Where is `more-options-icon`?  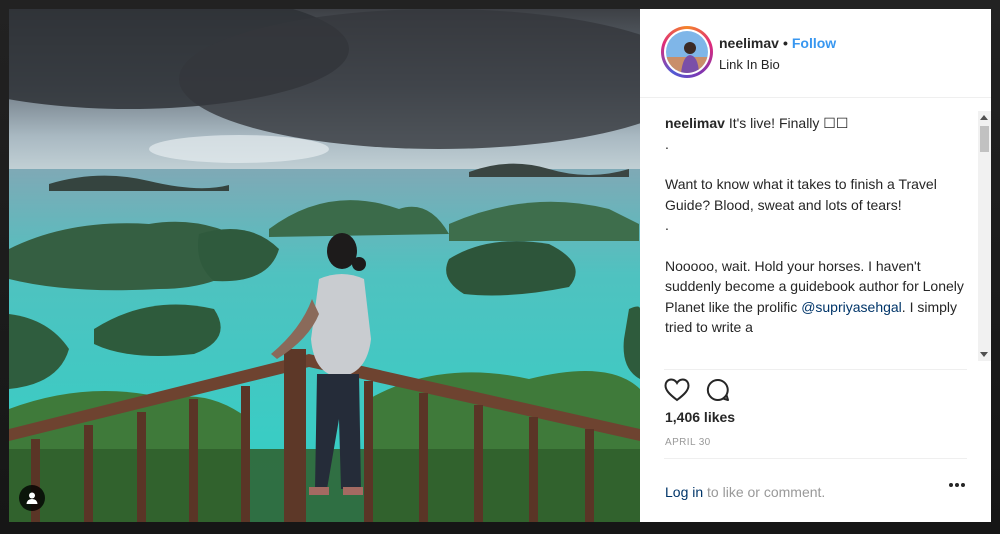
more-options-icon is located at coordinates (957, 485).